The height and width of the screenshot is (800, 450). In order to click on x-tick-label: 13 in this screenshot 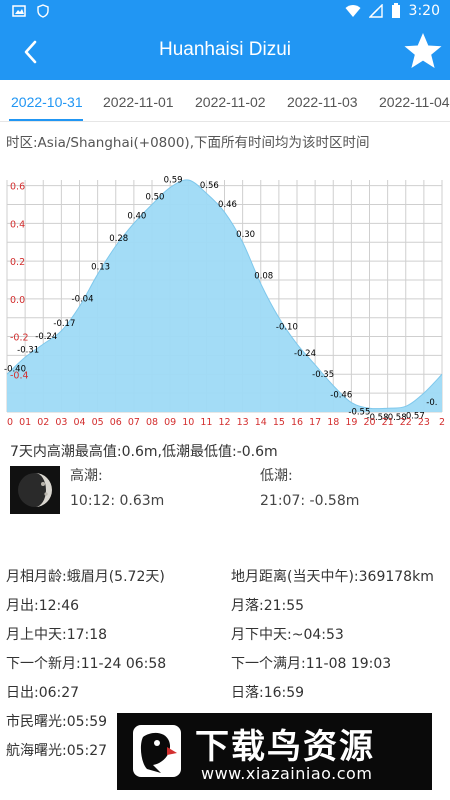, I will do `click(243, 422)`.